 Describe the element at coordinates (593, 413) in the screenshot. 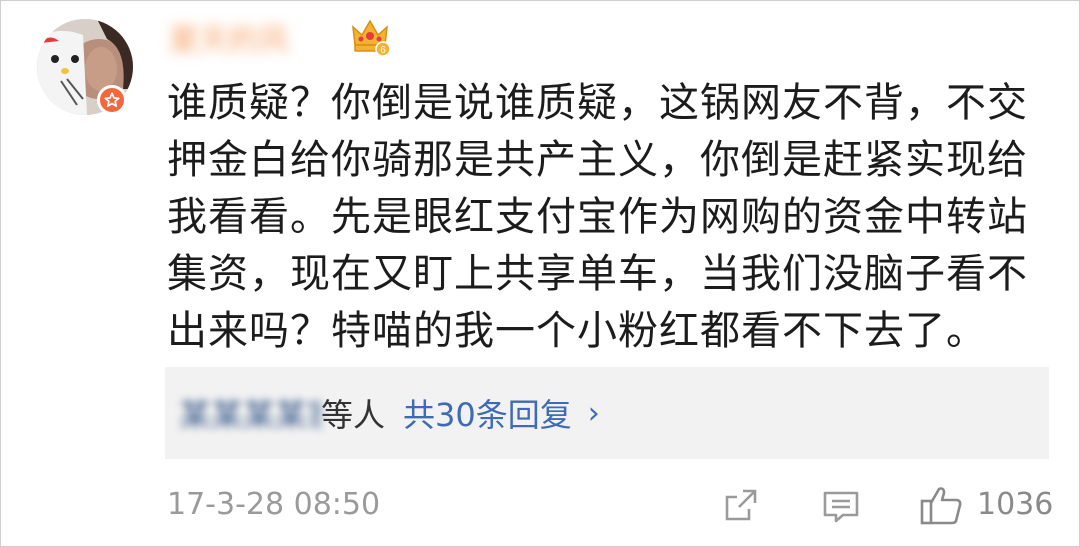

I see `chevron-right-icon: ›` at that location.